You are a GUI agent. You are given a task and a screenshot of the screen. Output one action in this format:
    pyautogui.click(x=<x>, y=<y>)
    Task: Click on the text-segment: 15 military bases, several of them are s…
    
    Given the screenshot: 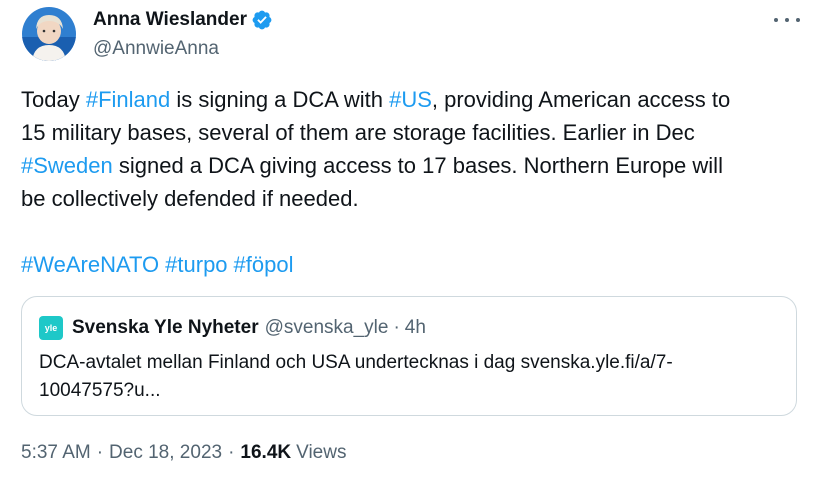 What is the action you would take?
    pyautogui.click(x=358, y=132)
    